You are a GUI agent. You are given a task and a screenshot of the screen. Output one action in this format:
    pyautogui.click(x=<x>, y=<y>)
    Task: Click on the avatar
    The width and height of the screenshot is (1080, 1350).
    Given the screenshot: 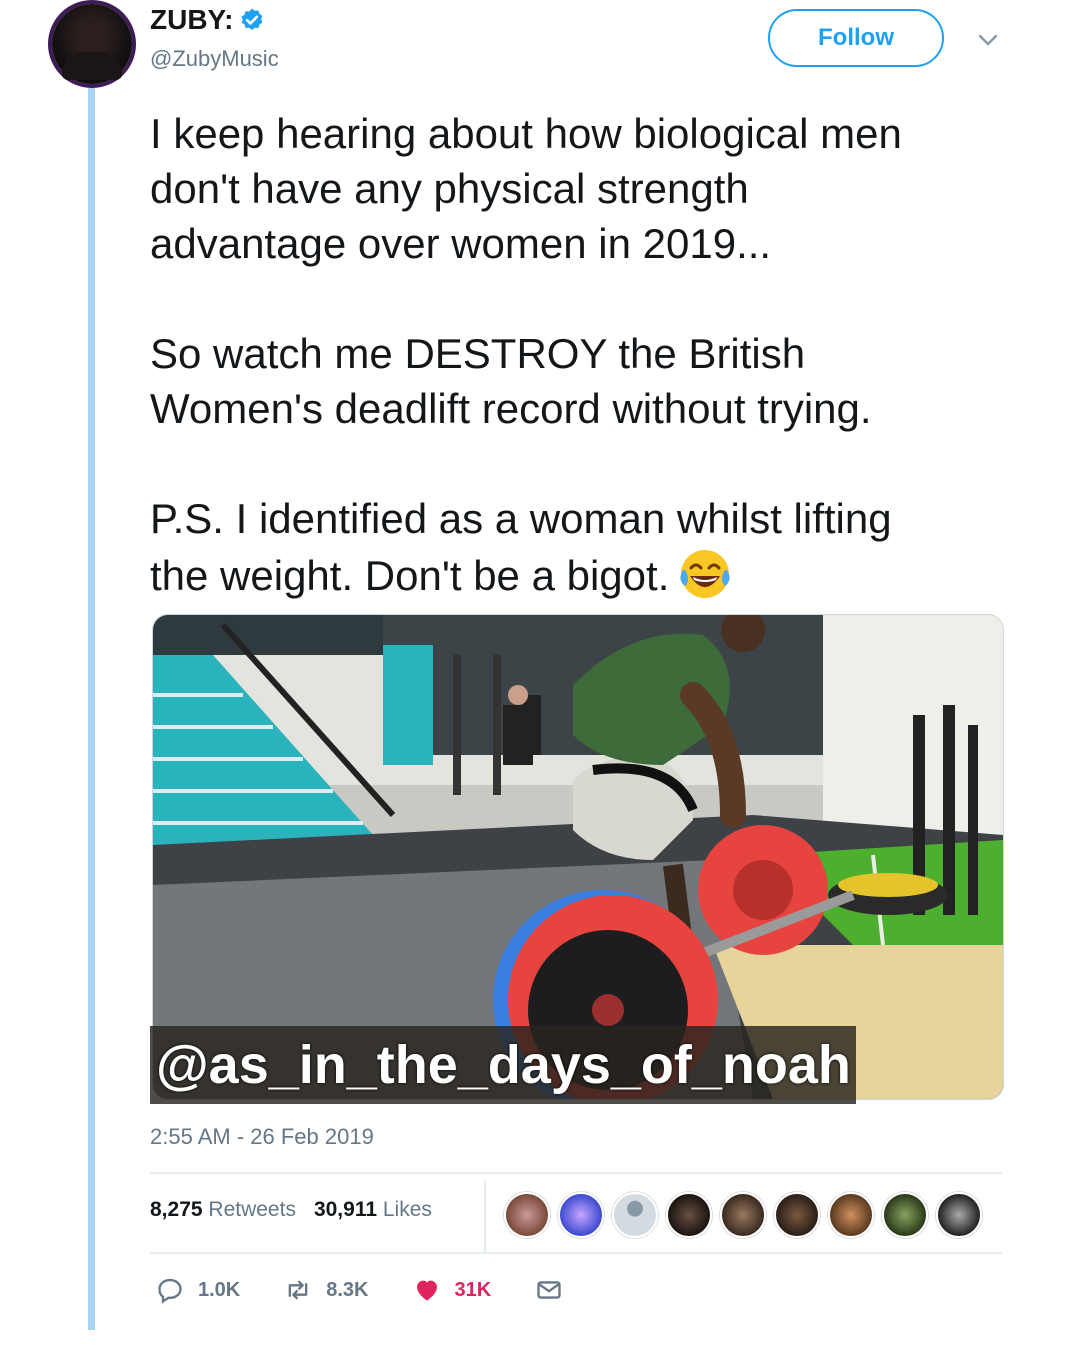 What is the action you would take?
    pyautogui.click(x=92, y=44)
    